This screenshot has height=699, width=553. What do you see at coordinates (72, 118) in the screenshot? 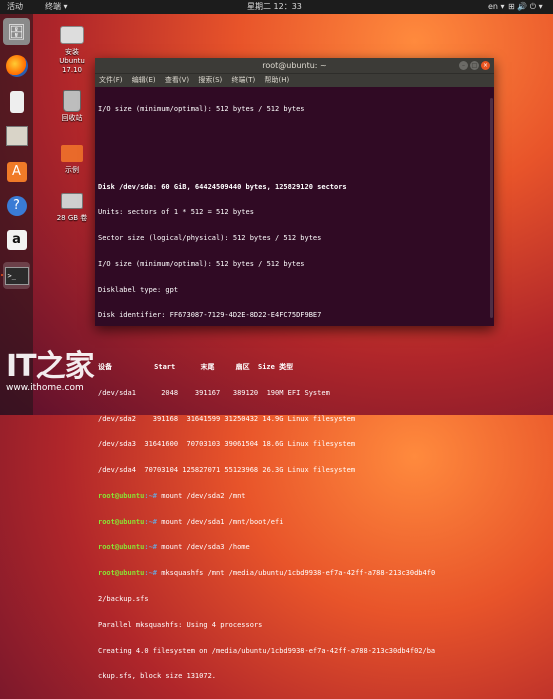
I see `trash-label: 回收站` at bounding box center [72, 118].